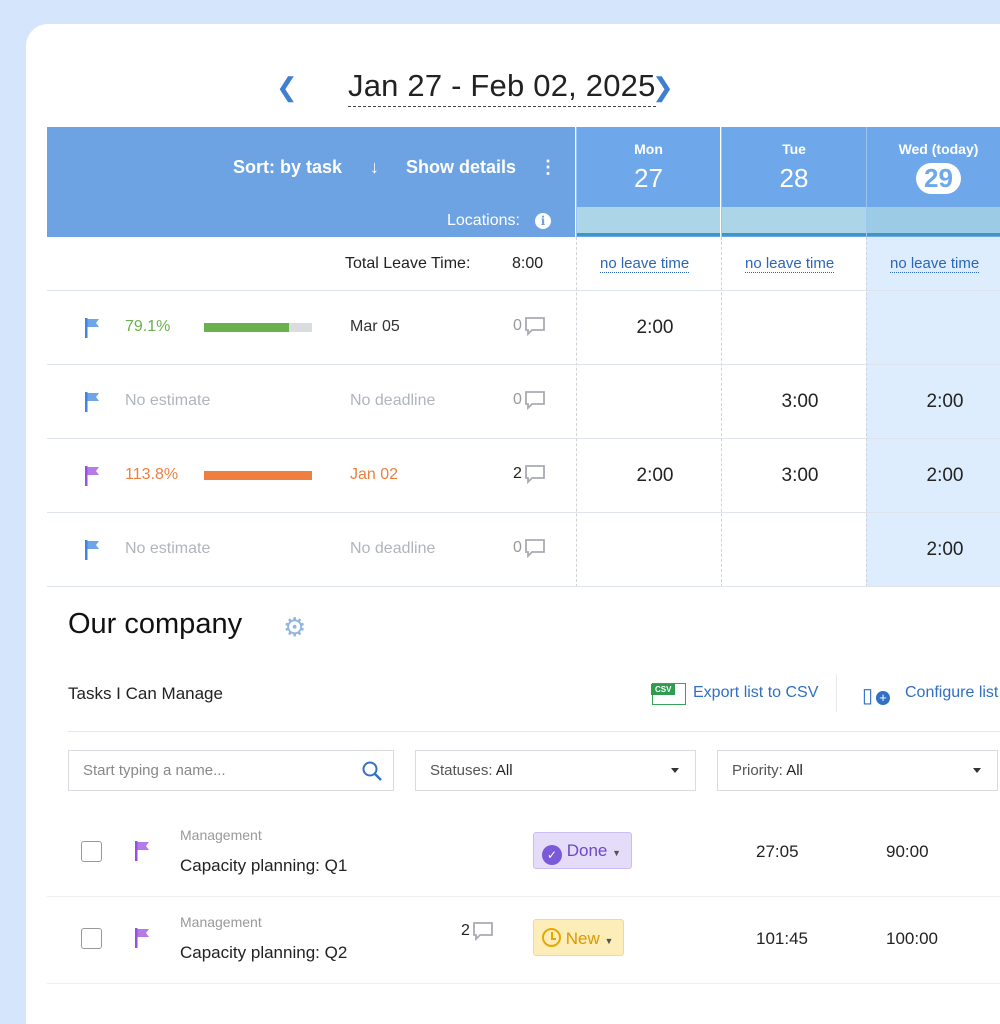 The width and height of the screenshot is (1000, 1024). What do you see at coordinates (877, 695) in the screenshot?
I see `configure-columns-icon: ▯ +` at bounding box center [877, 695].